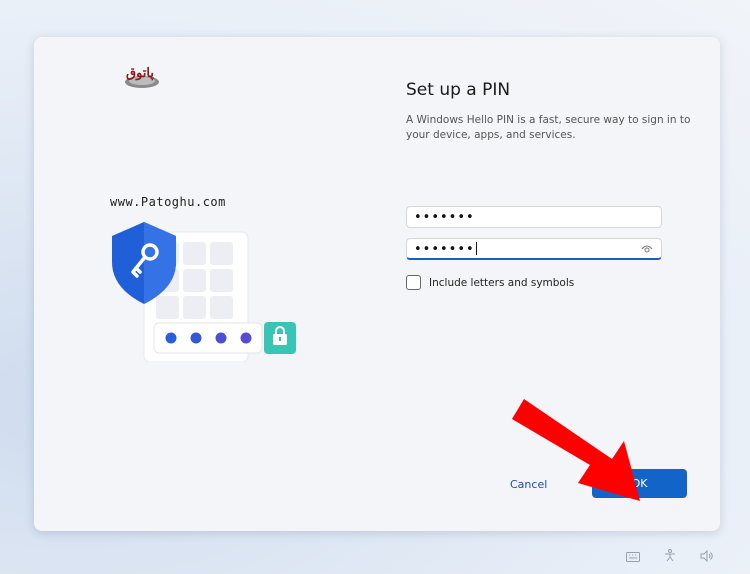 The width and height of the screenshot is (750, 574). What do you see at coordinates (476, 248) in the screenshot?
I see `text-caret` at bounding box center [476, 248].